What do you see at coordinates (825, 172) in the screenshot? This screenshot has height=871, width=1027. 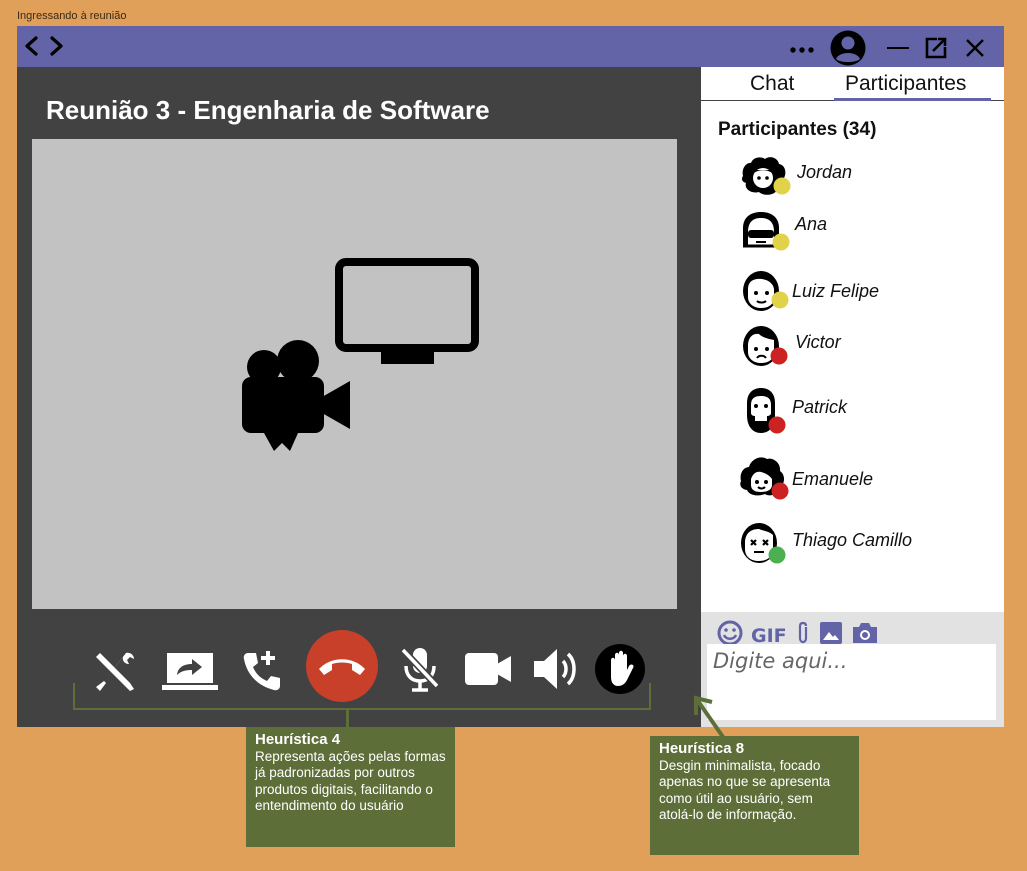 I see `participant-name: Jordan` at bounding box center [825, 172].